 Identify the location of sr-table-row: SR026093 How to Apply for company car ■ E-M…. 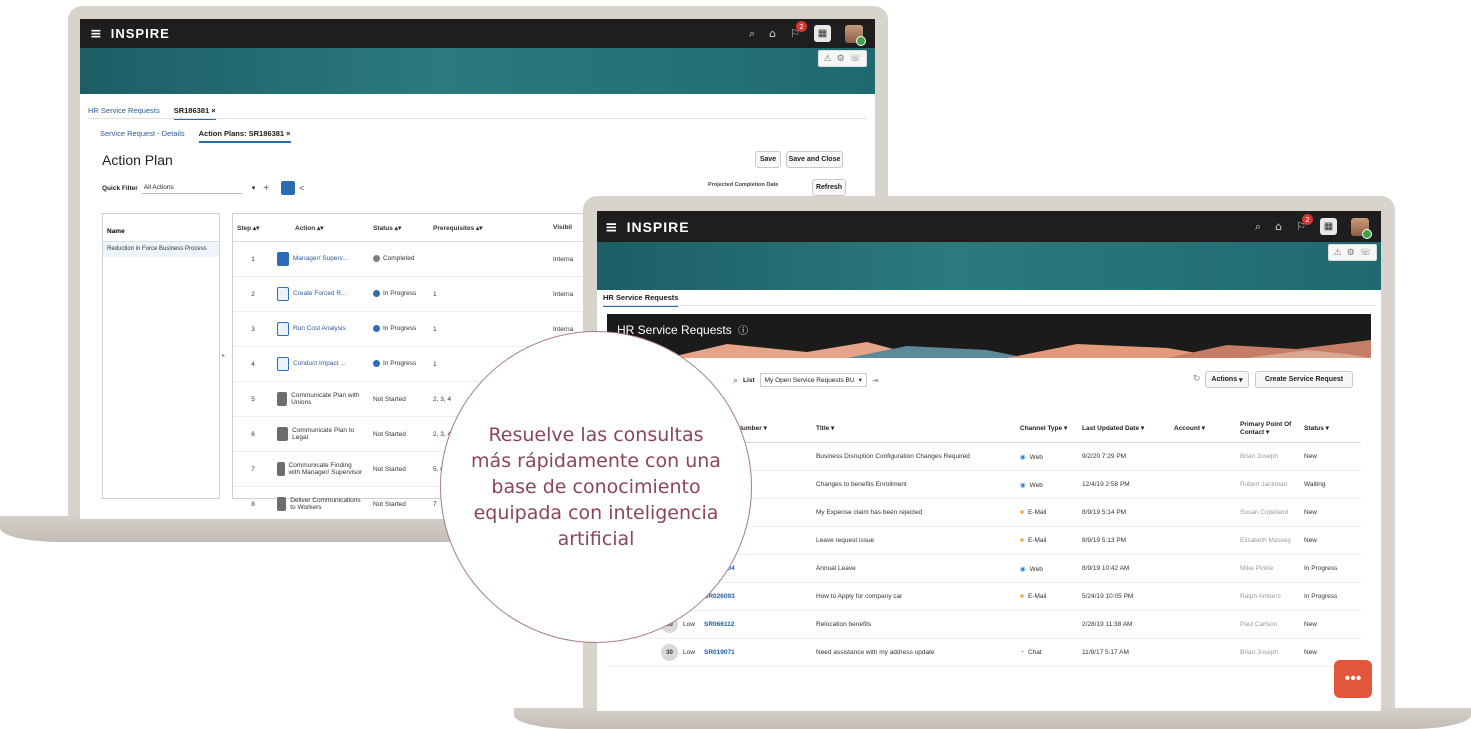
(984, 597).